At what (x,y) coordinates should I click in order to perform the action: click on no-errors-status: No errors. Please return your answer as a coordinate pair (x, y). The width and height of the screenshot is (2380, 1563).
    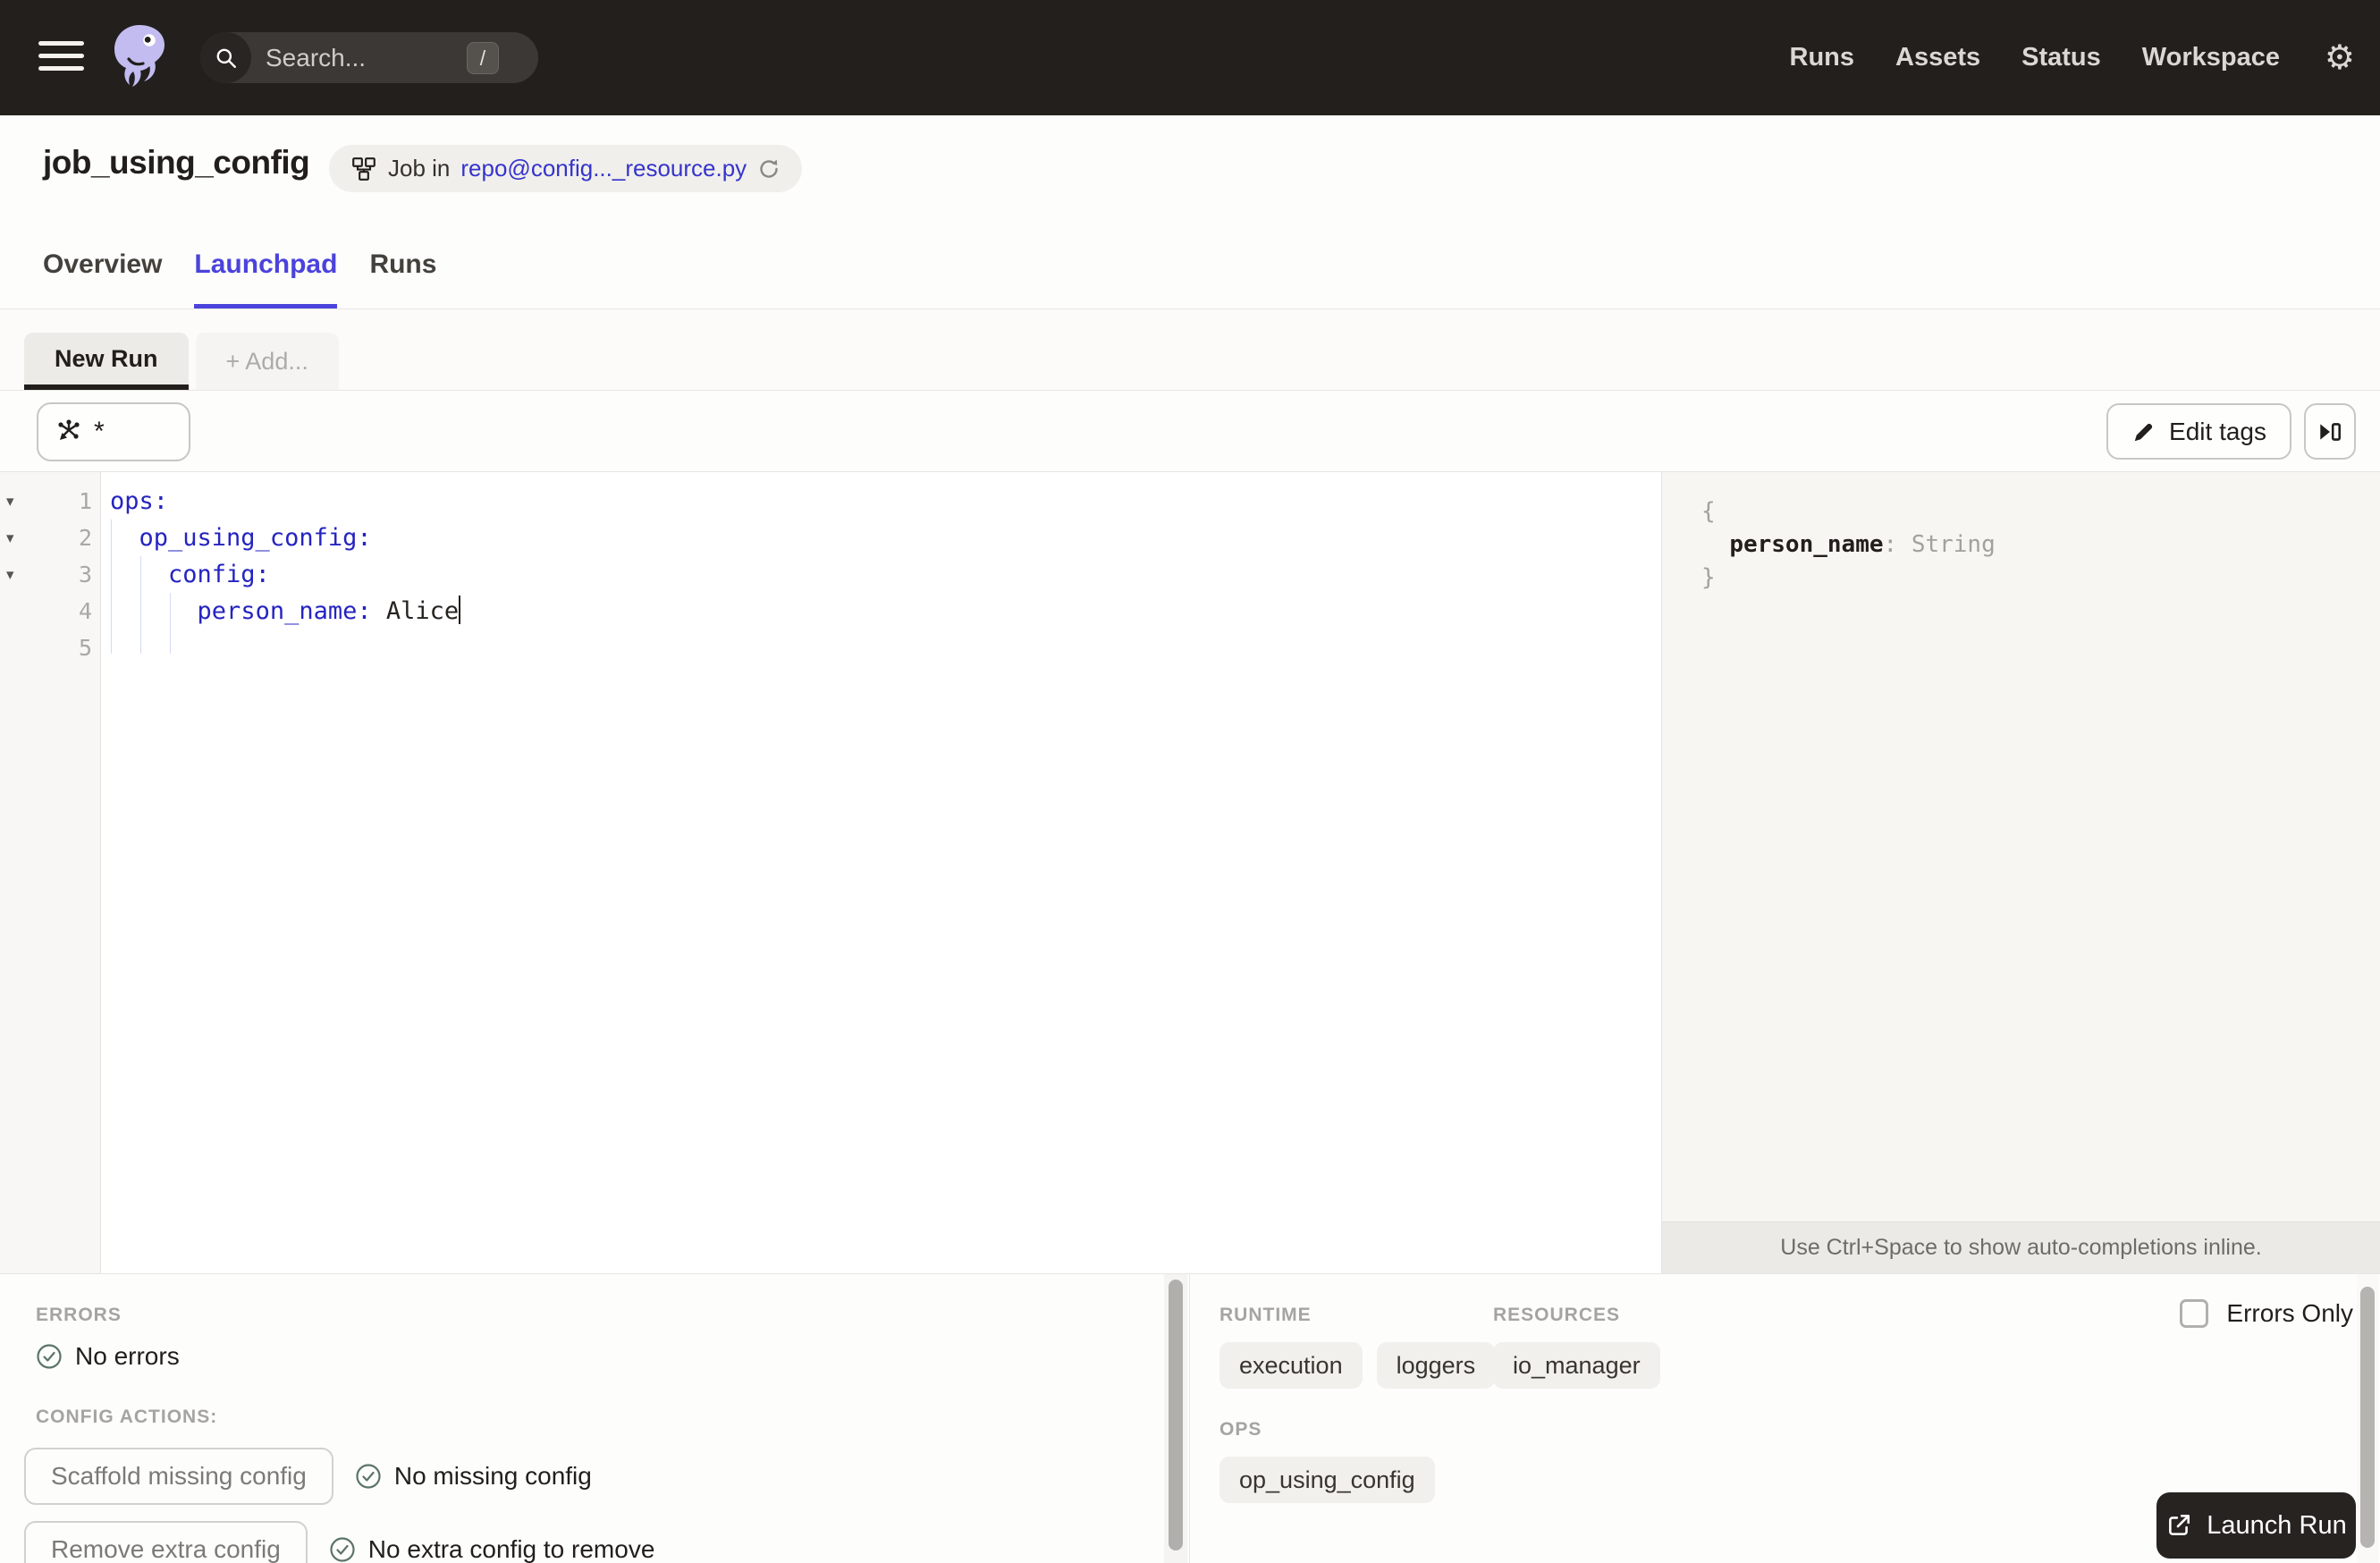
    Looking at the image, I should click on (108, 1356).